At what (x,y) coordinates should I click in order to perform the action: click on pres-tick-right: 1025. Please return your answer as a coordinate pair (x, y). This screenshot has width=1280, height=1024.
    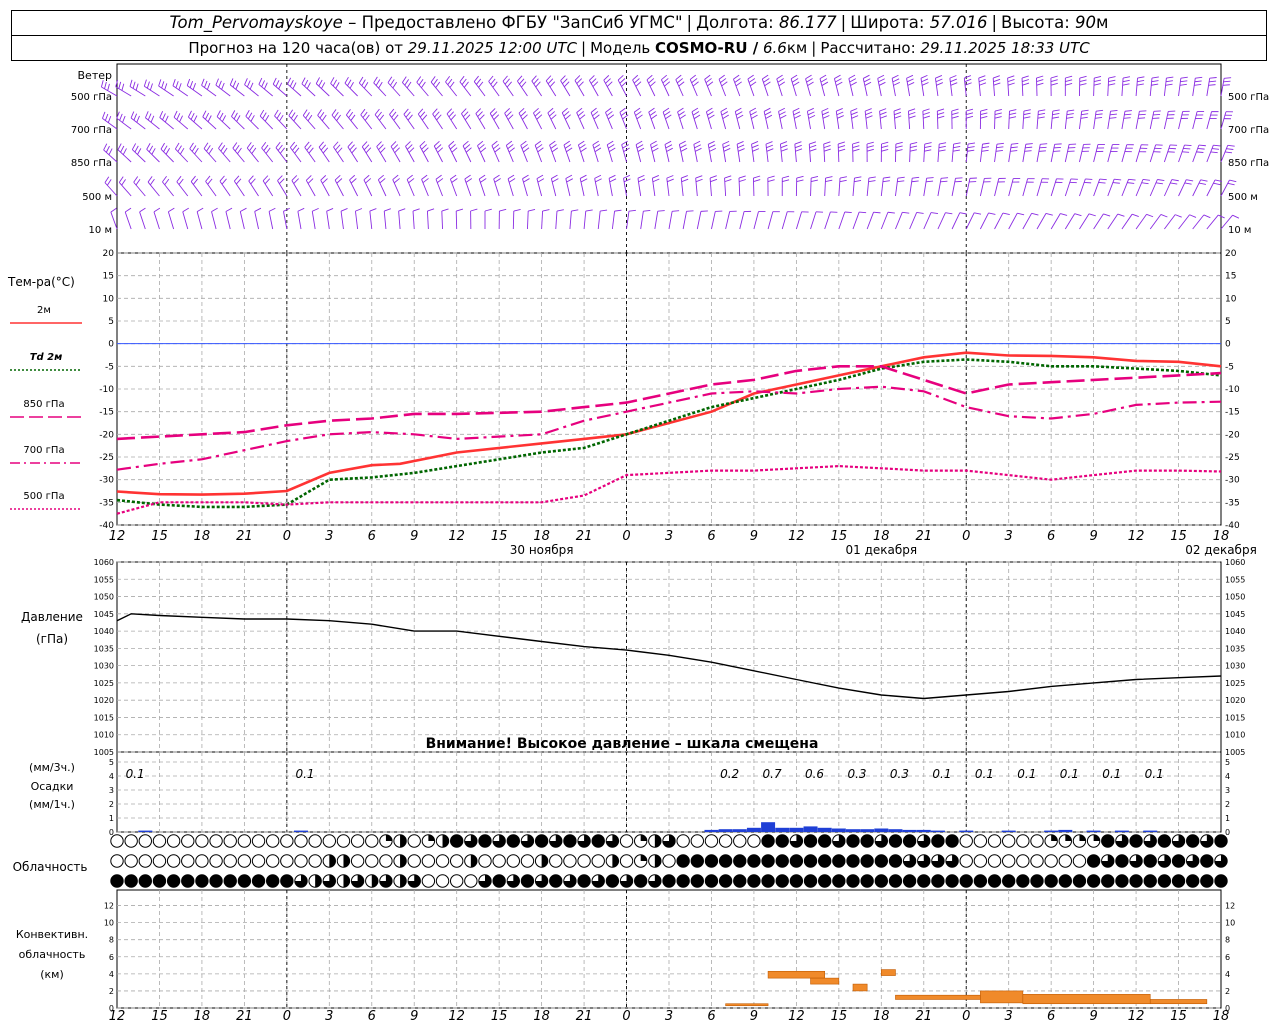
    Looking at the image, I should click on (1235, 683).